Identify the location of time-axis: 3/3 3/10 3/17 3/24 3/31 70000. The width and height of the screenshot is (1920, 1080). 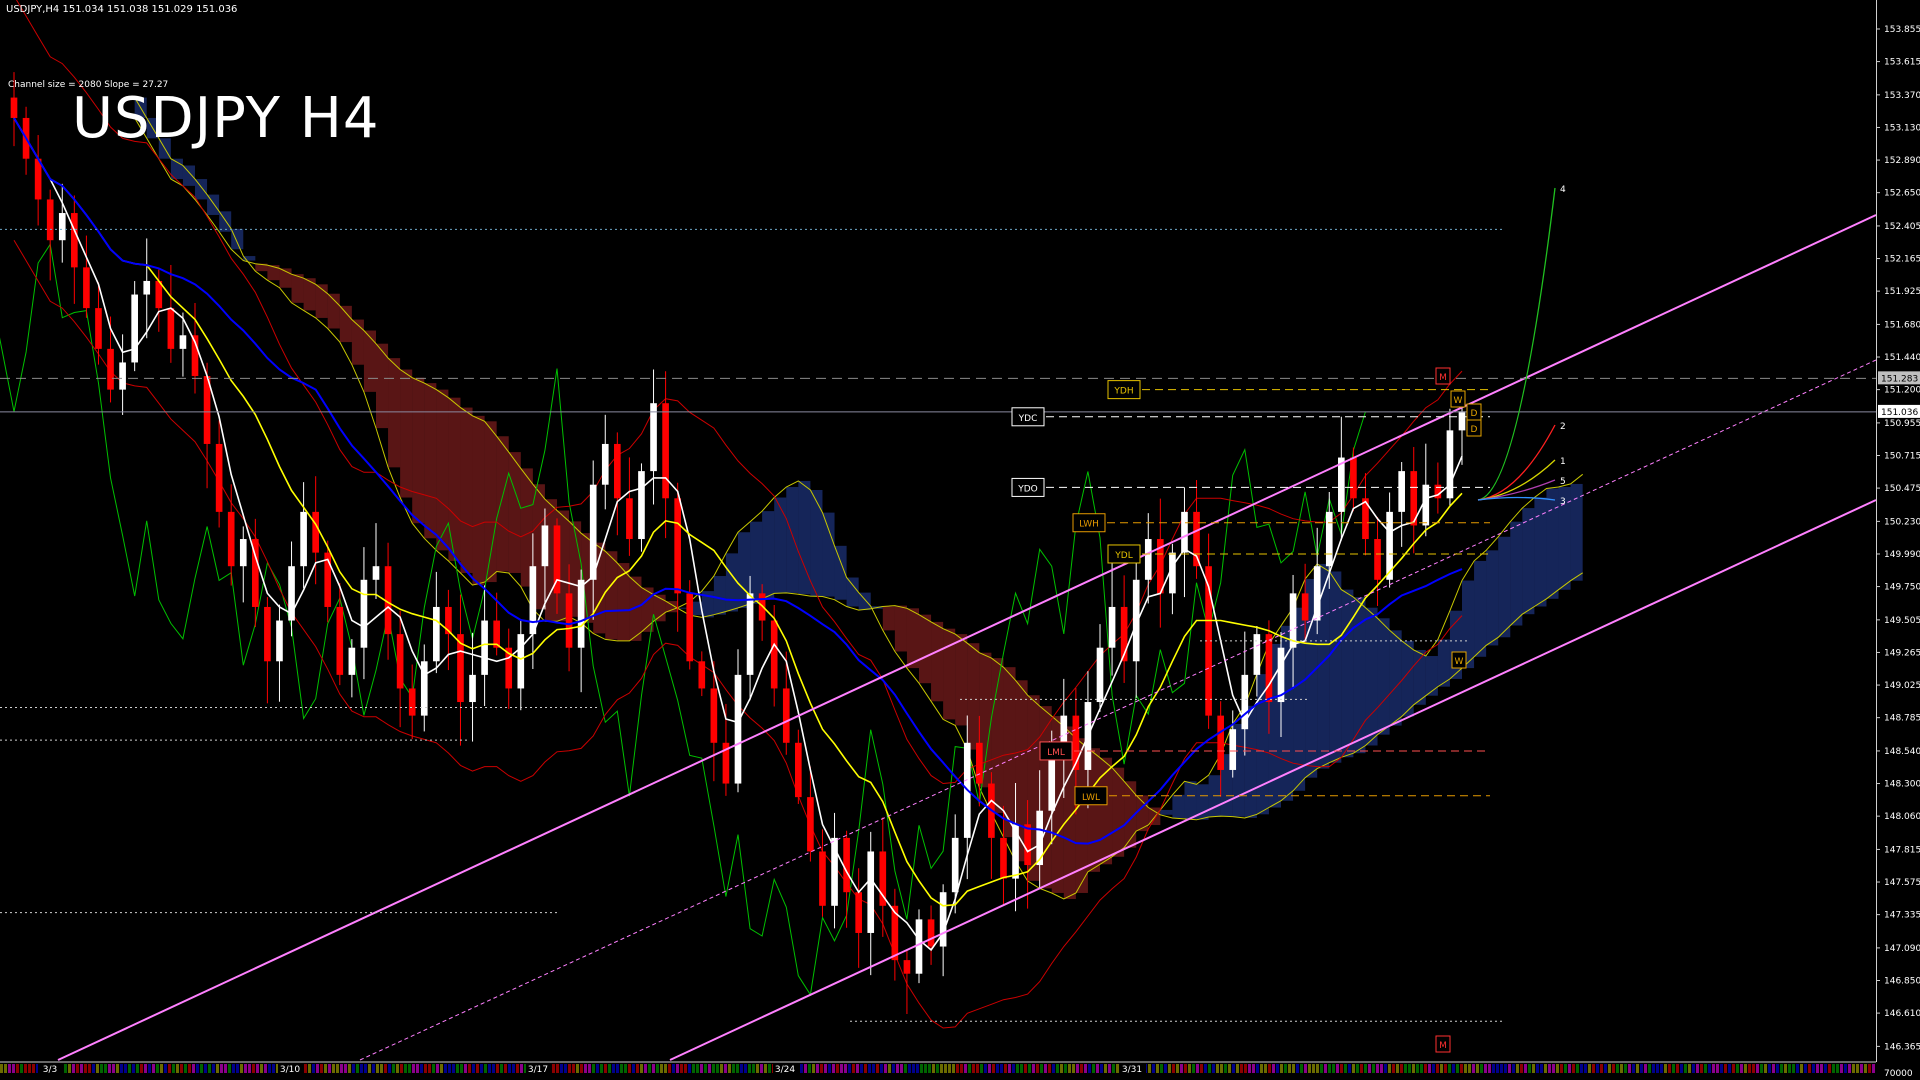
(960, 1070).